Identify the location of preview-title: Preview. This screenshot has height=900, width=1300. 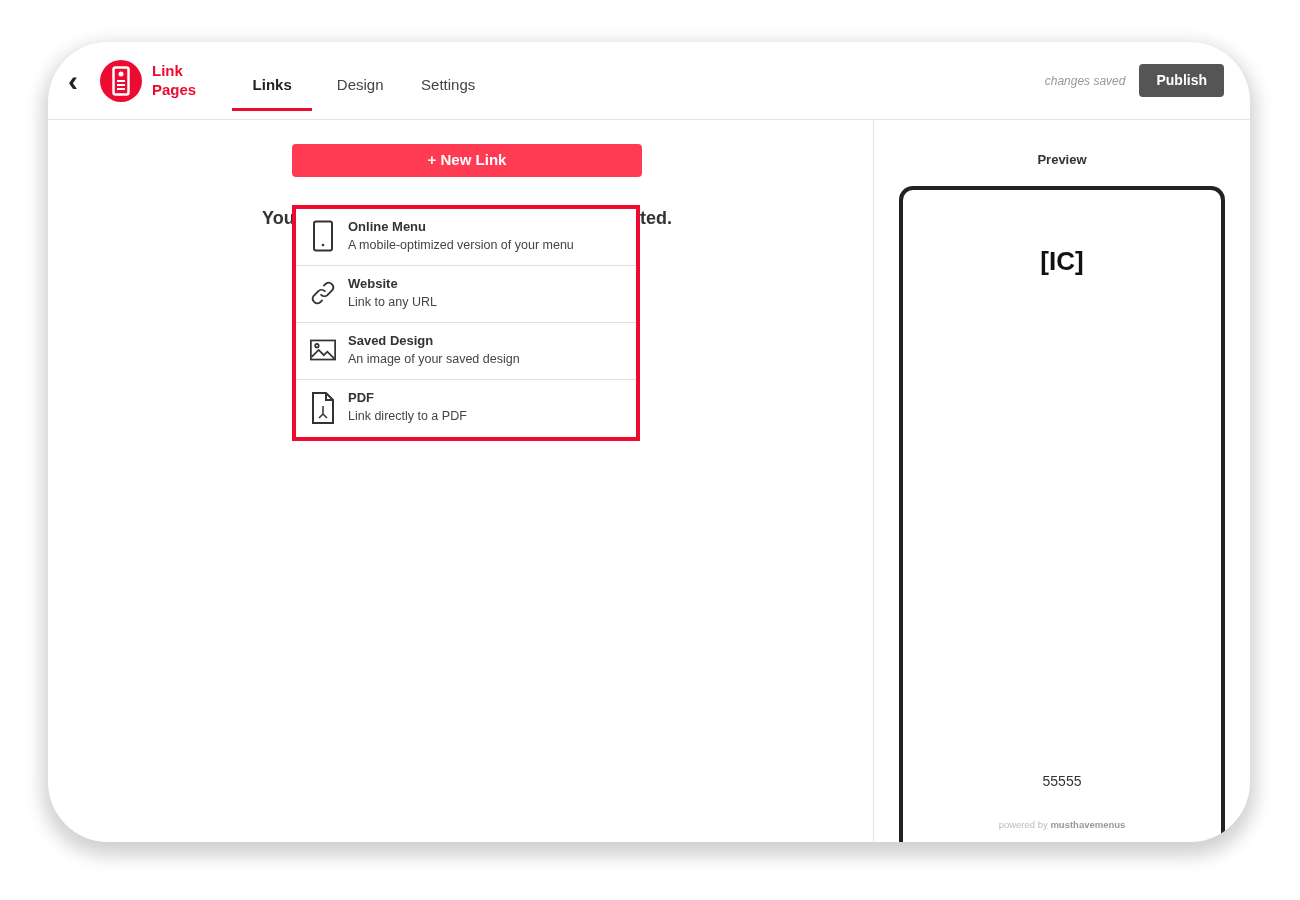
(1062, 160).